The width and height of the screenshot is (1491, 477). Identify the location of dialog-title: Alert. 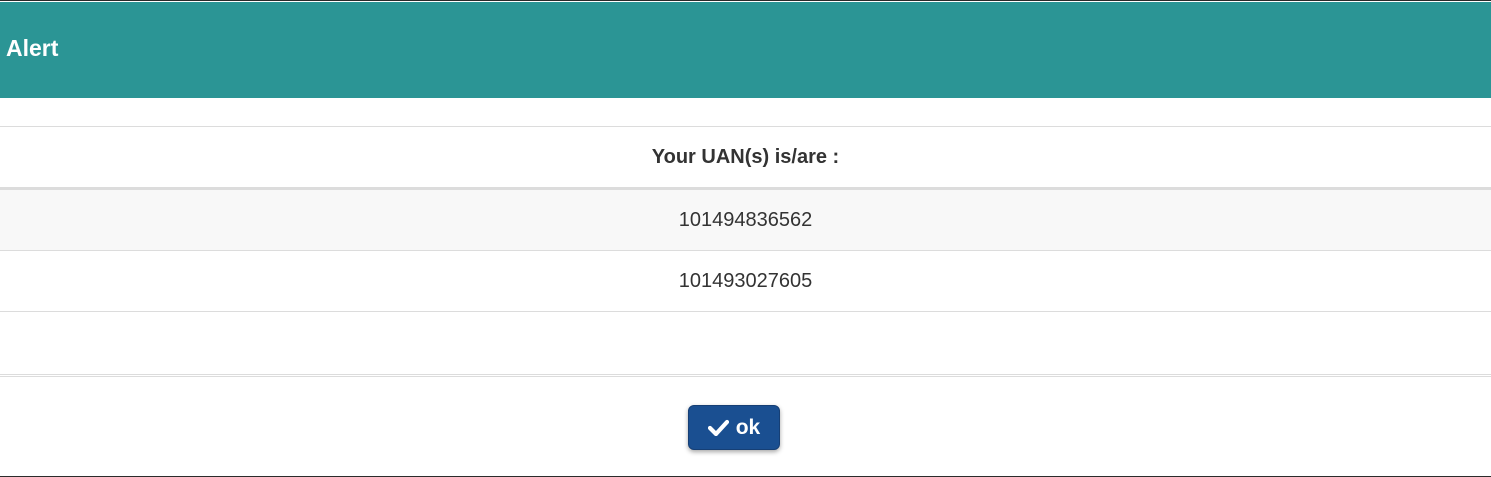
(32, 48).